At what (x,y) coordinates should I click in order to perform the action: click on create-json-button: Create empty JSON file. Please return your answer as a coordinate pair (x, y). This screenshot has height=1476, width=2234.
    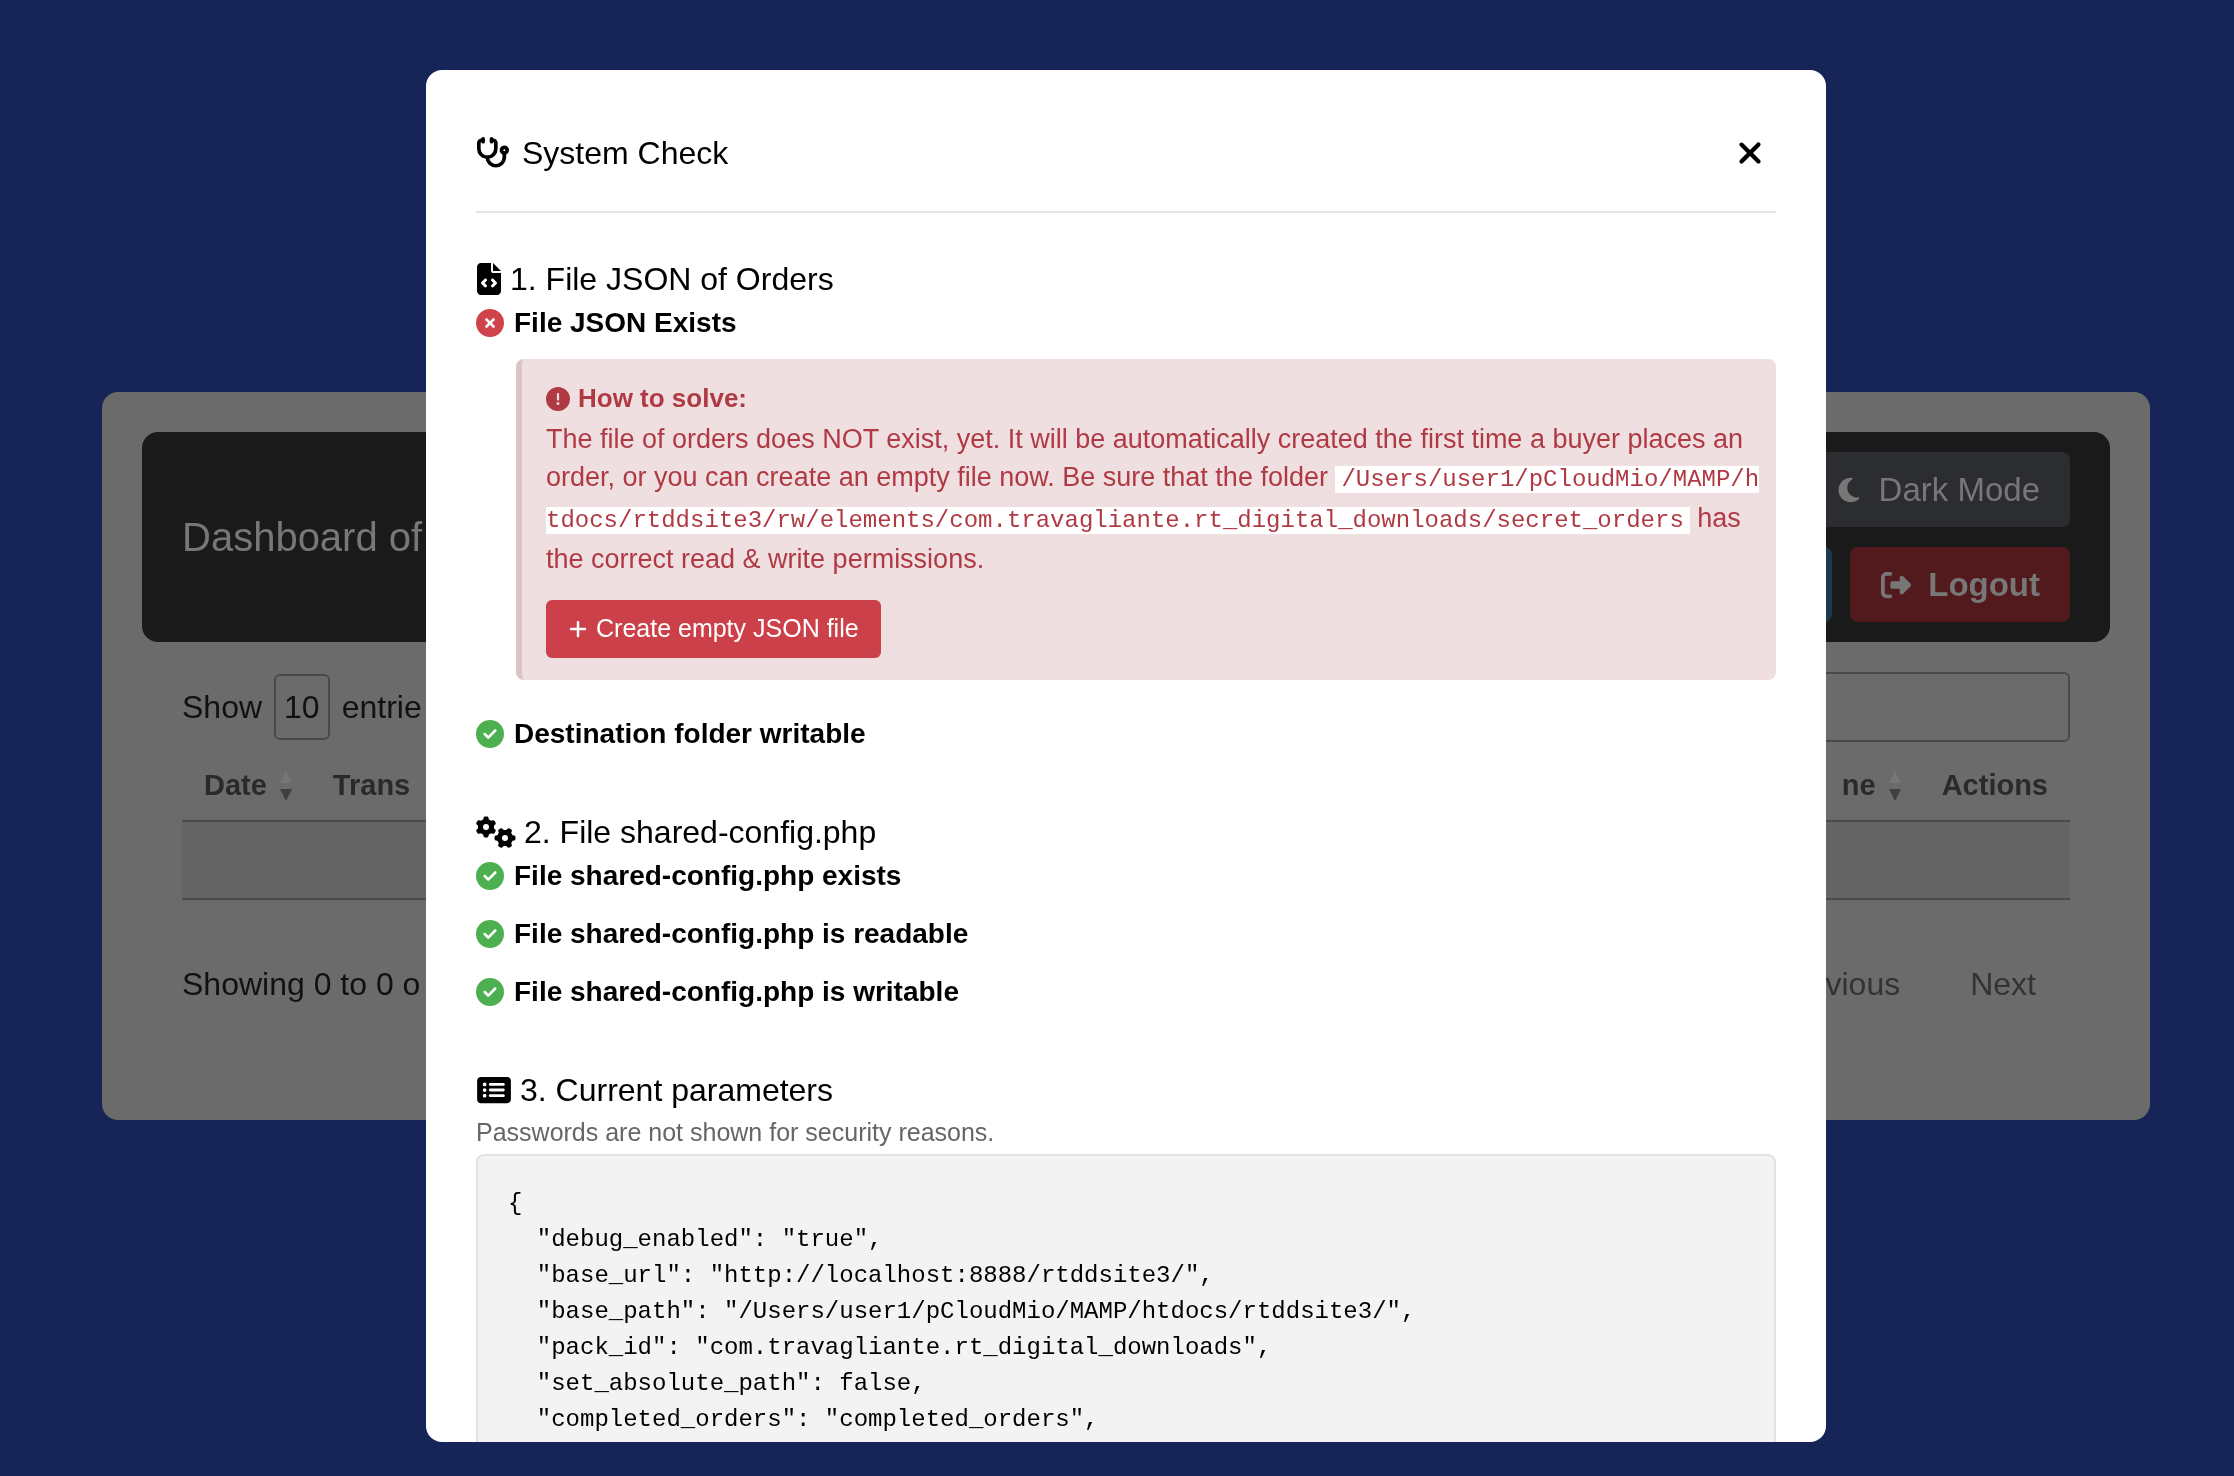
    Looking at the image, I should click on (713, 629).